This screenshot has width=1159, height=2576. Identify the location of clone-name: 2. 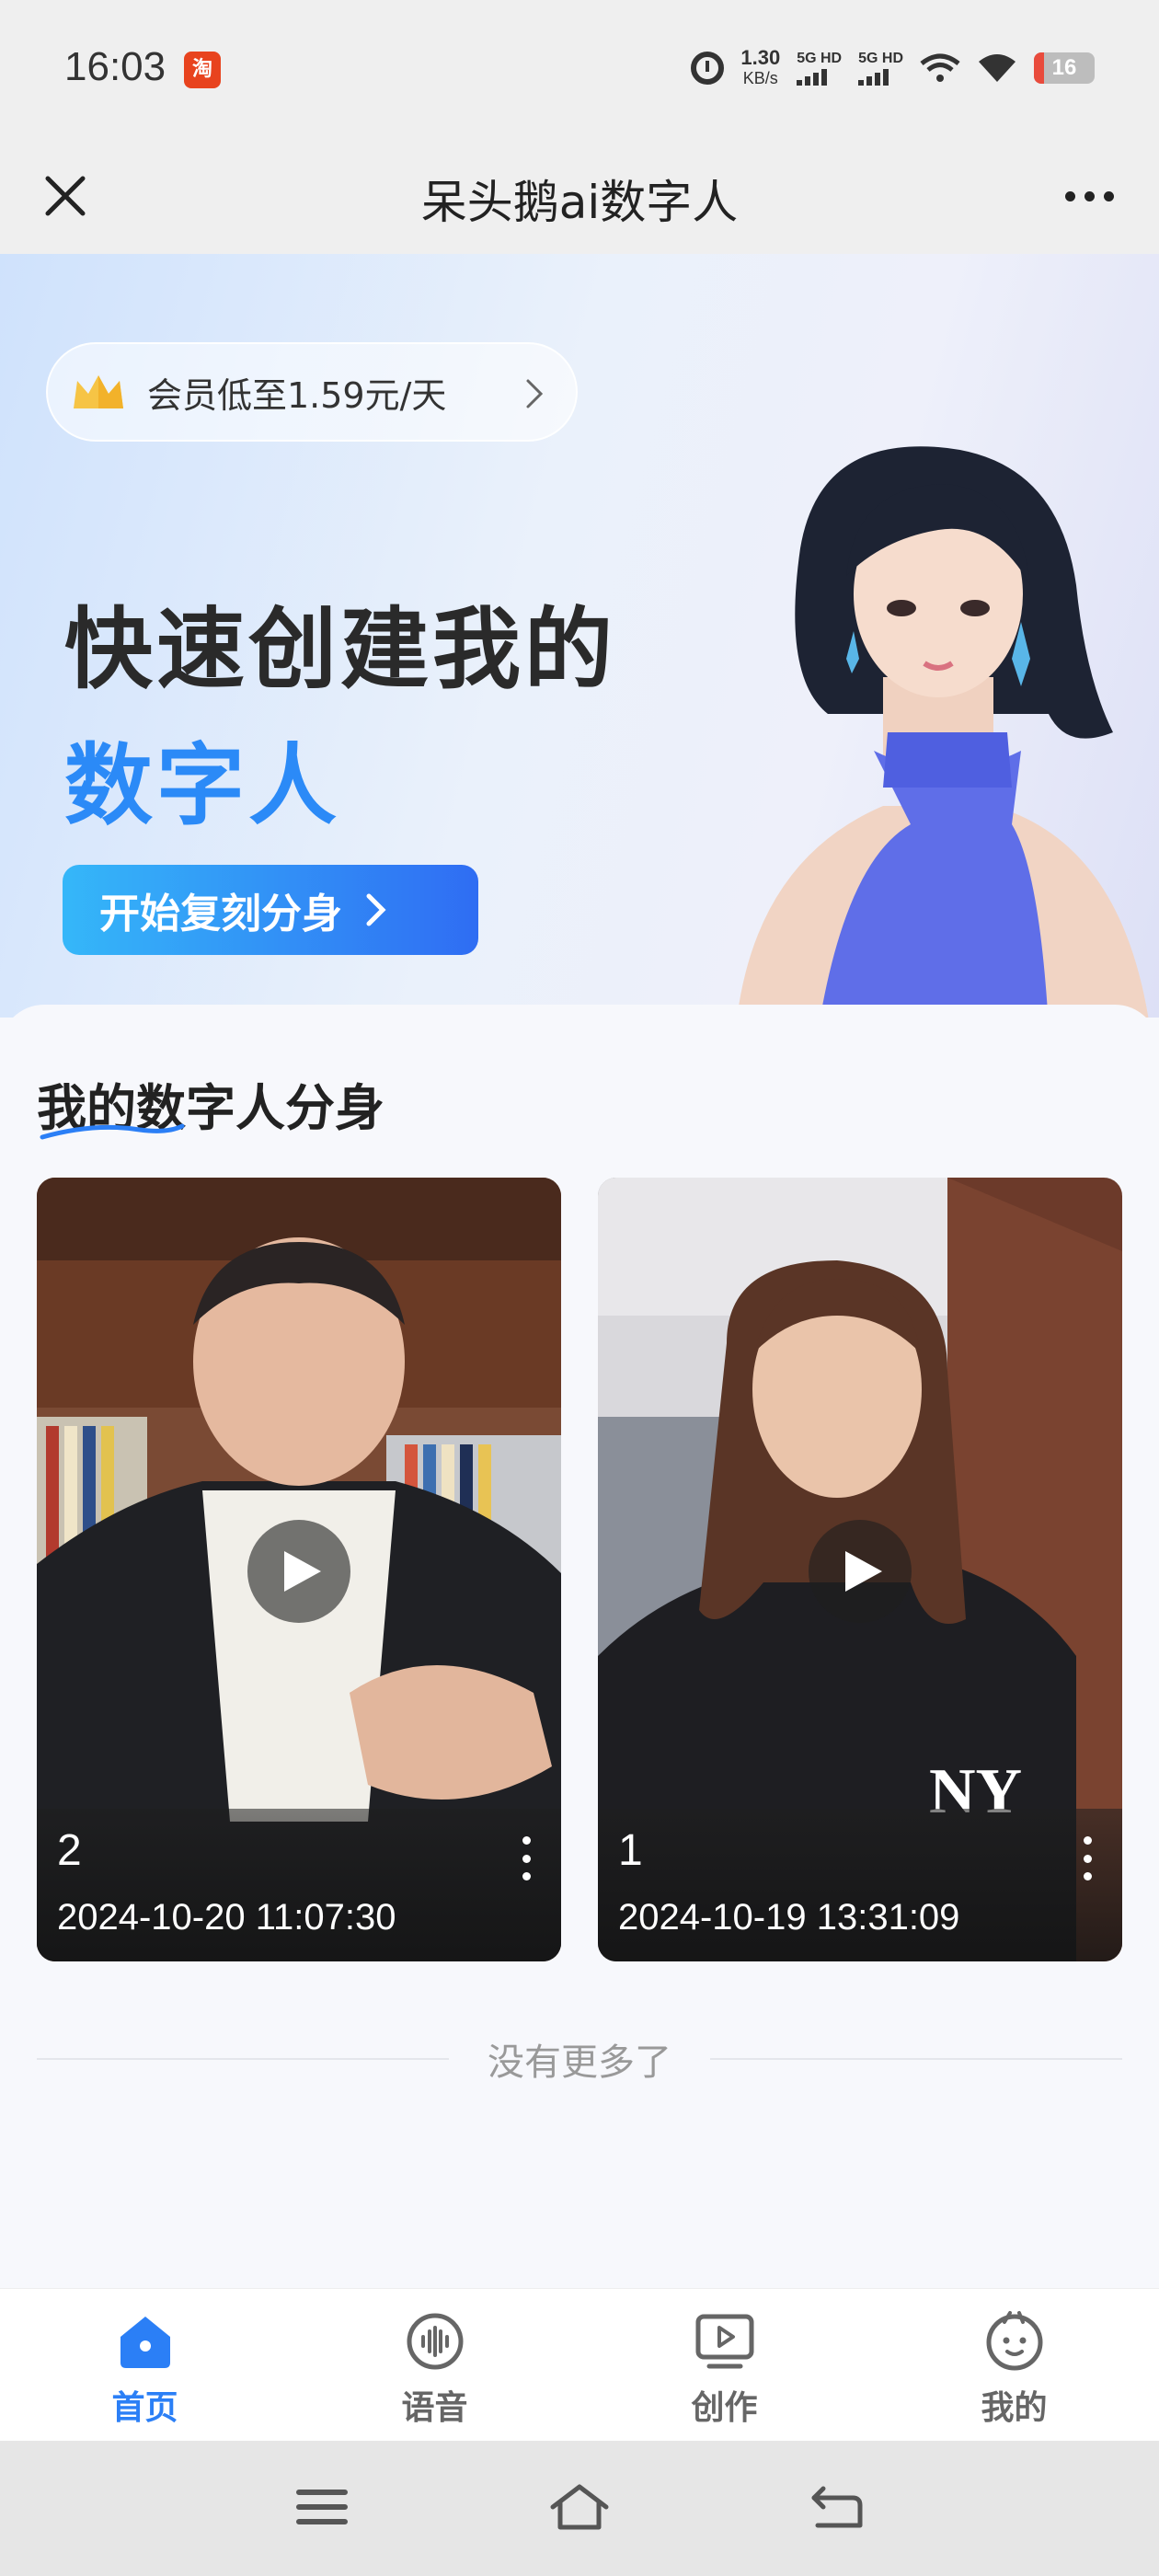
(69, 1850).